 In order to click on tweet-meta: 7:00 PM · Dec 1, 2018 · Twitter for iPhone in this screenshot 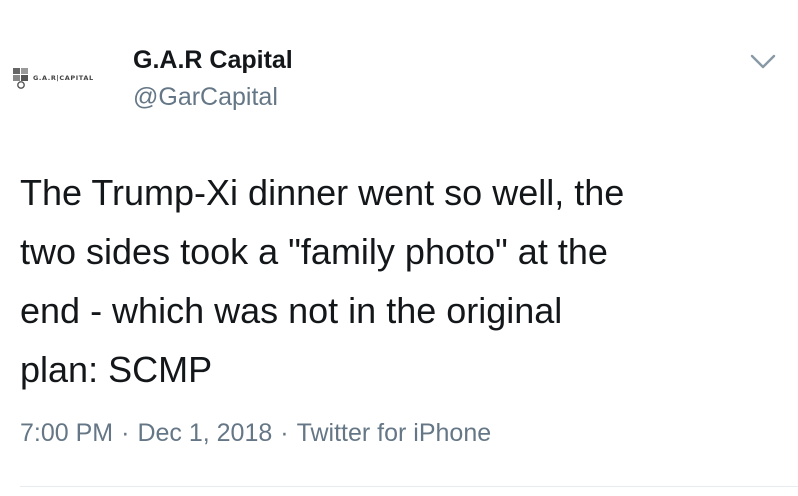, I will do `click(255, 433)`.